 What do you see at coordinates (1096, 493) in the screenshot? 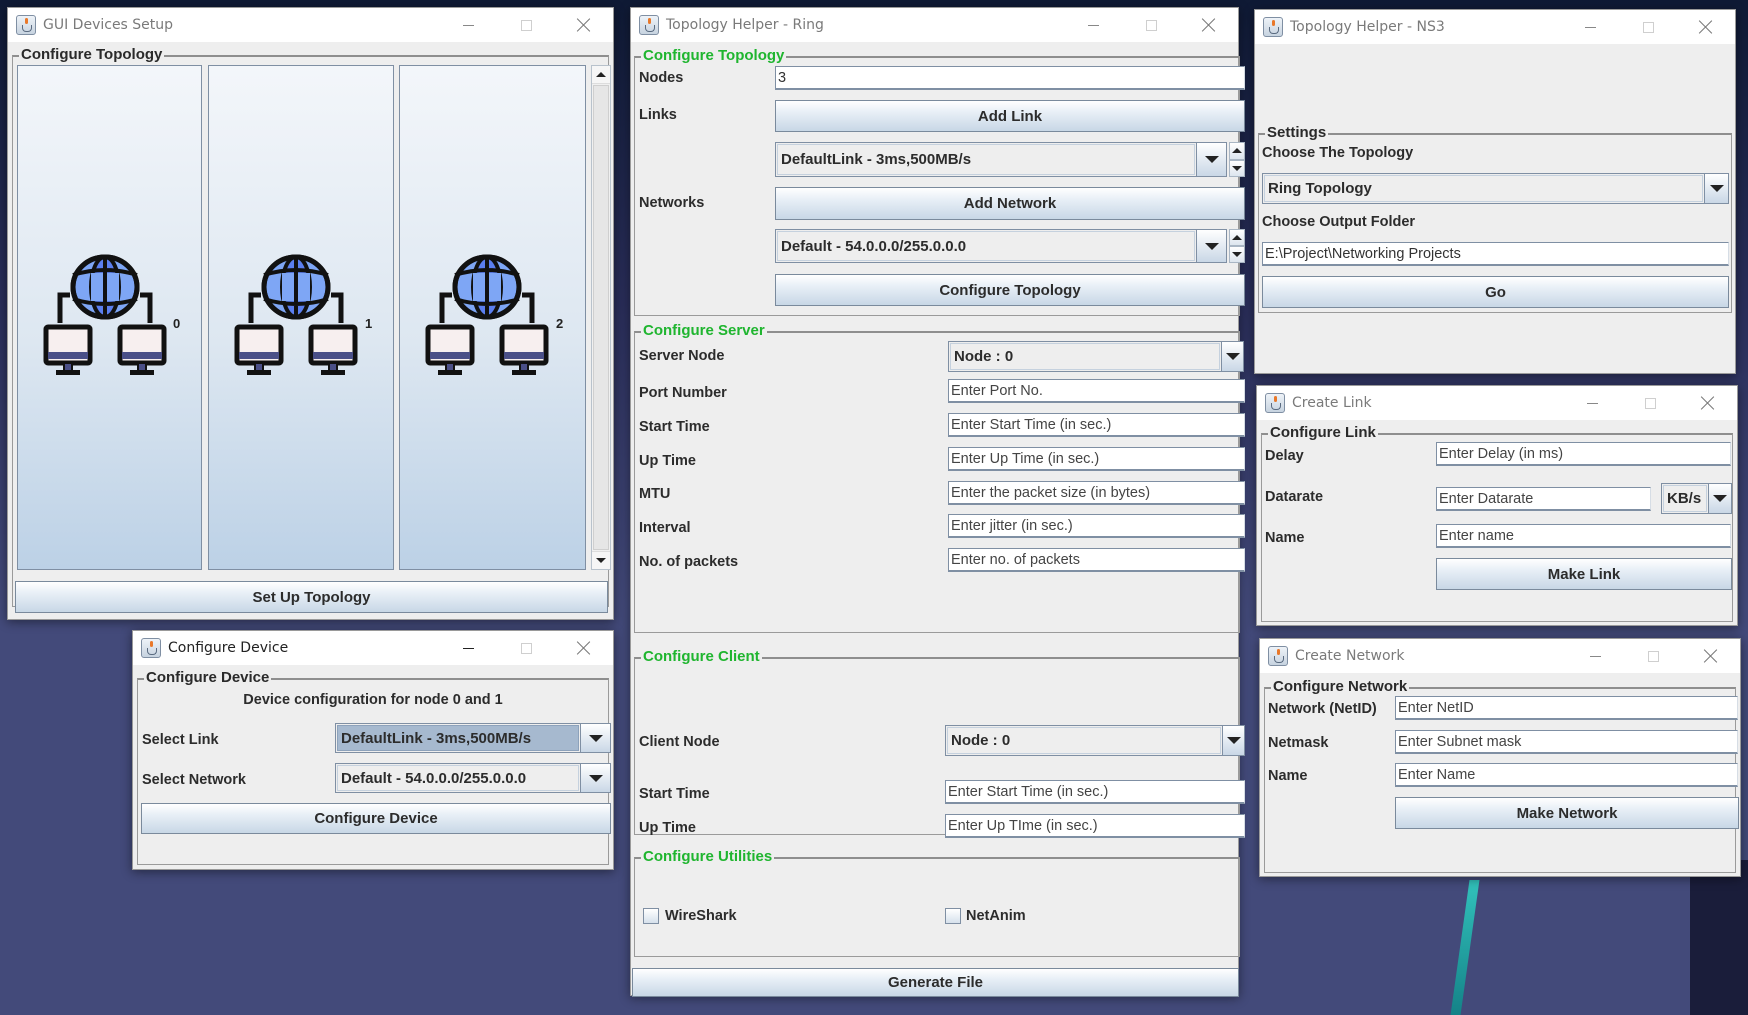
I see `mtu-input: Enter the packet size (in bytes)` at bounding box center [1096, 493].